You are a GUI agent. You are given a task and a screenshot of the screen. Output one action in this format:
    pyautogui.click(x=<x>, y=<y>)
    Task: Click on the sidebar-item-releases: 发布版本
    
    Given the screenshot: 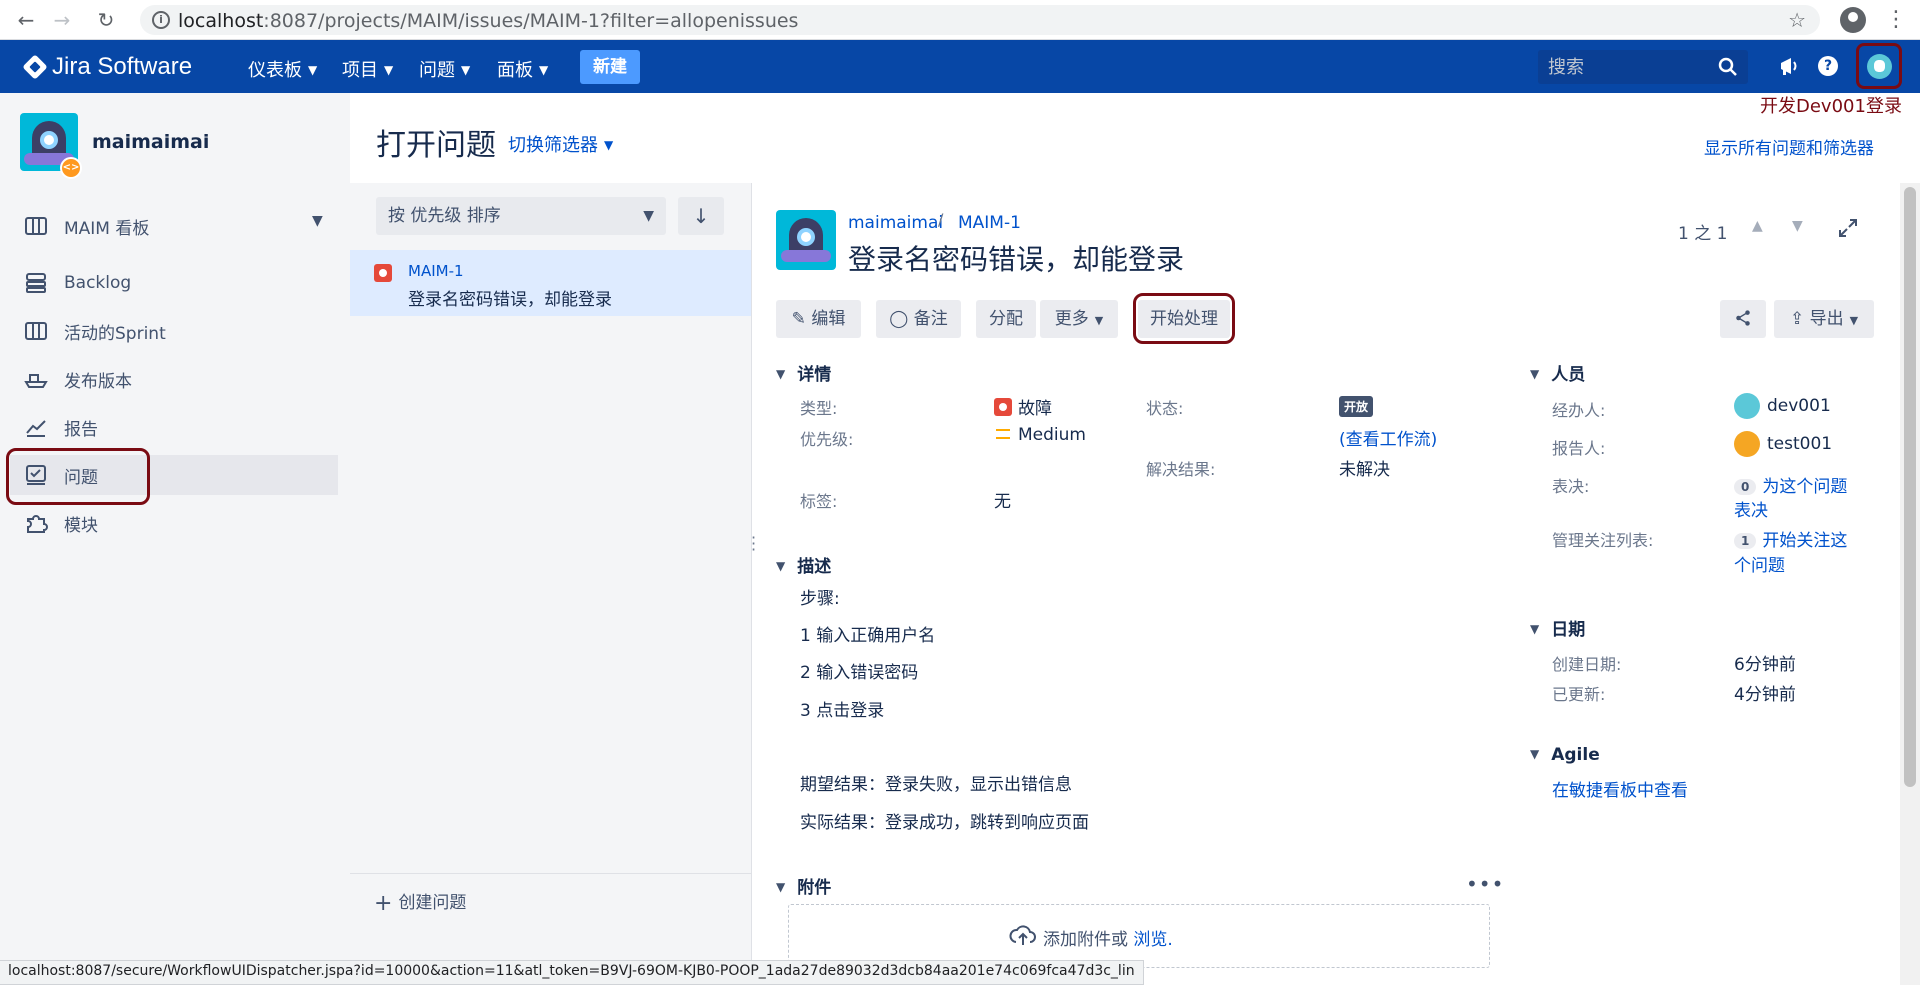 What is the action you would take?
    pyautogui.click(x=169, y=379)
    